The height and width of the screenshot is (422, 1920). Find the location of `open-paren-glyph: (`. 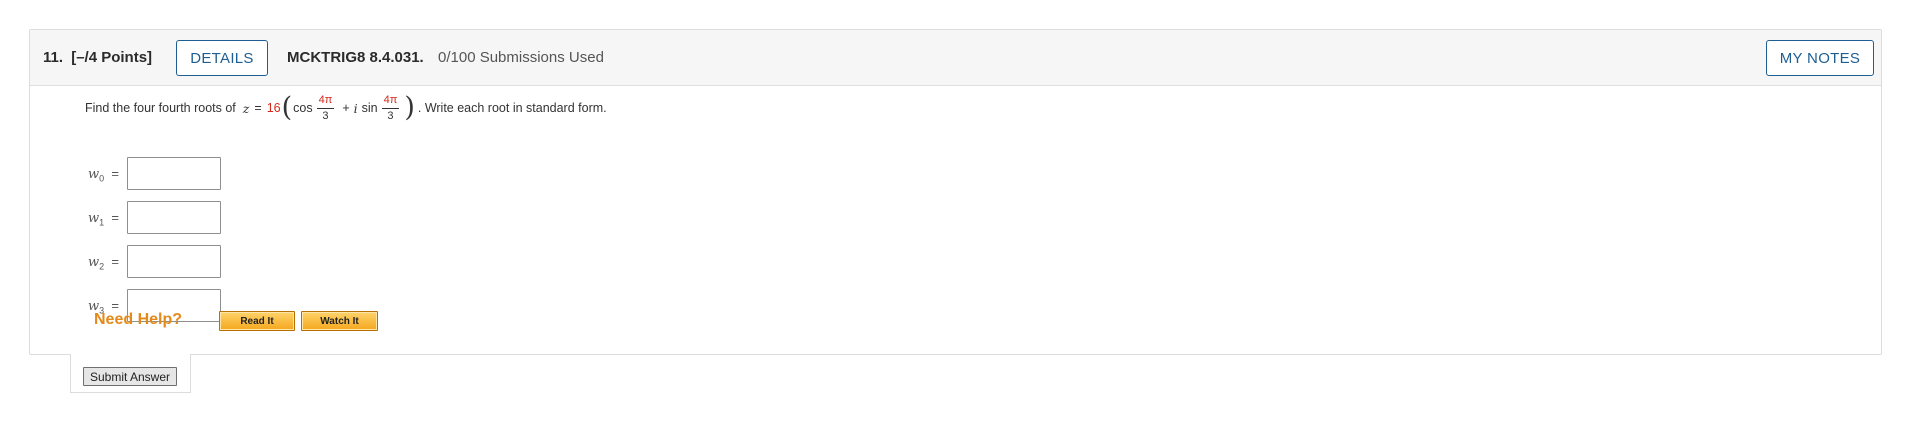

open-paren-glyph: ( is located at coordinates (287, 107).